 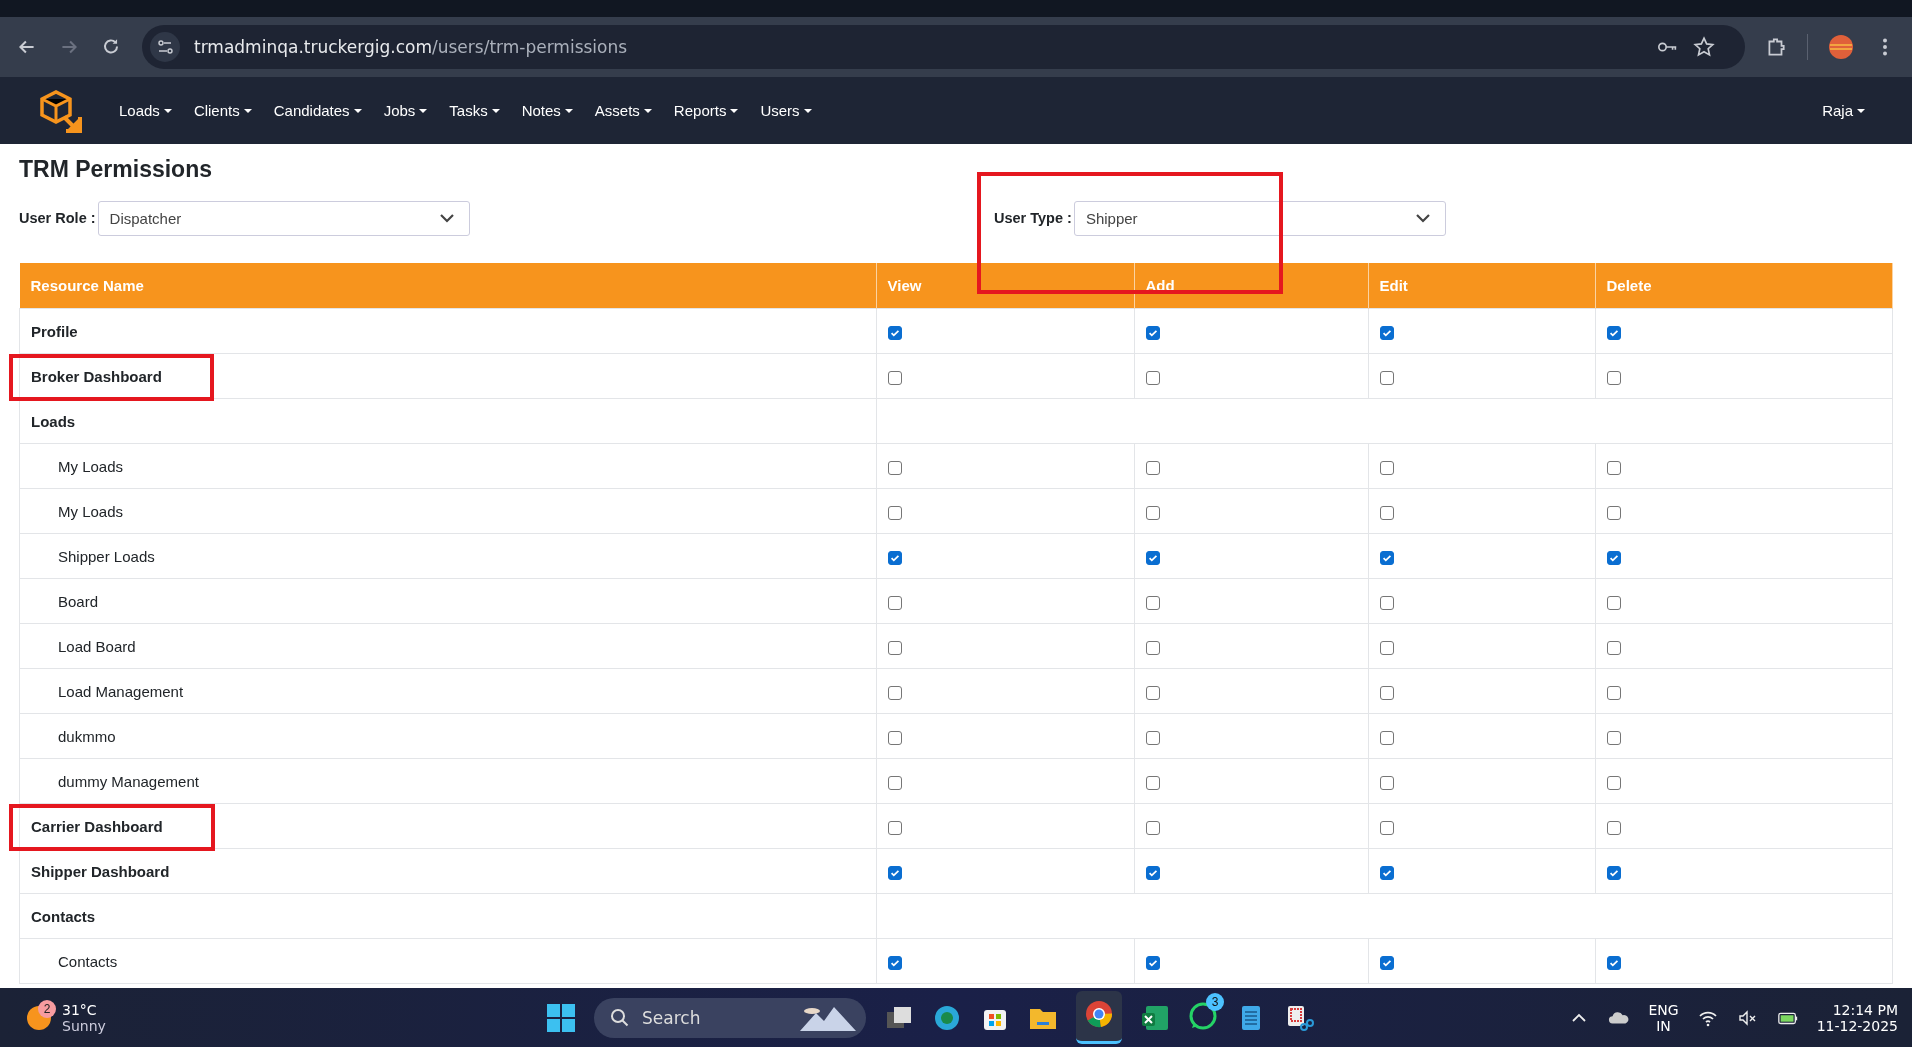 What do you see at coordinates (283, 218) in the screenshot?
I see `dropdown: Dispatcher` at bounding box center [283, 218].